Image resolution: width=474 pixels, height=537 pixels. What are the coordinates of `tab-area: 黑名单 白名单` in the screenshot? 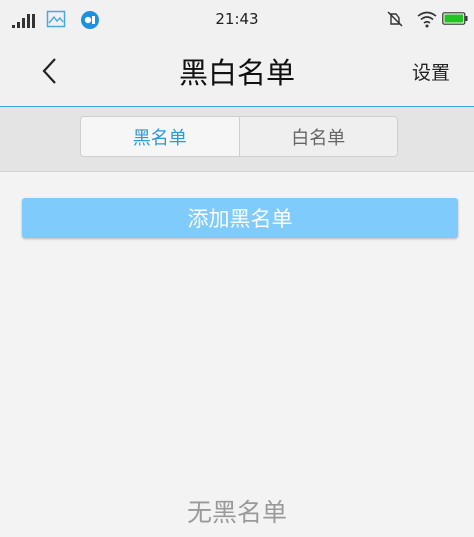 It's located at (237, 139).